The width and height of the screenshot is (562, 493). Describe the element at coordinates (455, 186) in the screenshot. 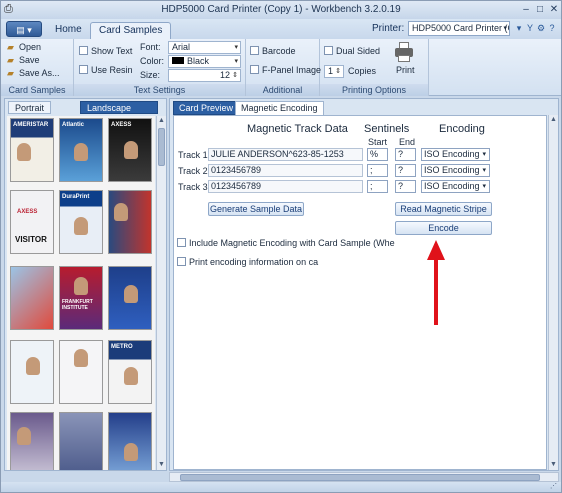

I see `track3-encoding-select: ISO Encoding ▾` at that location.